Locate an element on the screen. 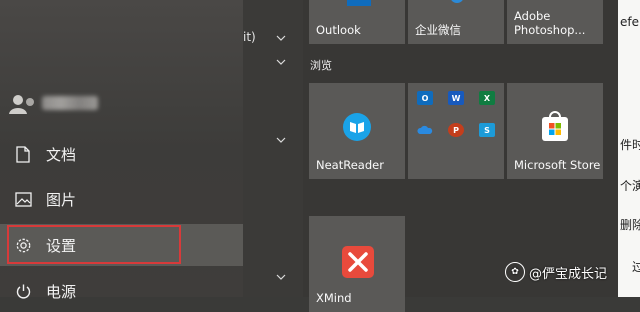 The width and height of the screenshot is (640, 312). background-document: efen 件时 个演 删除 过 is located at coordinates (629, 148).